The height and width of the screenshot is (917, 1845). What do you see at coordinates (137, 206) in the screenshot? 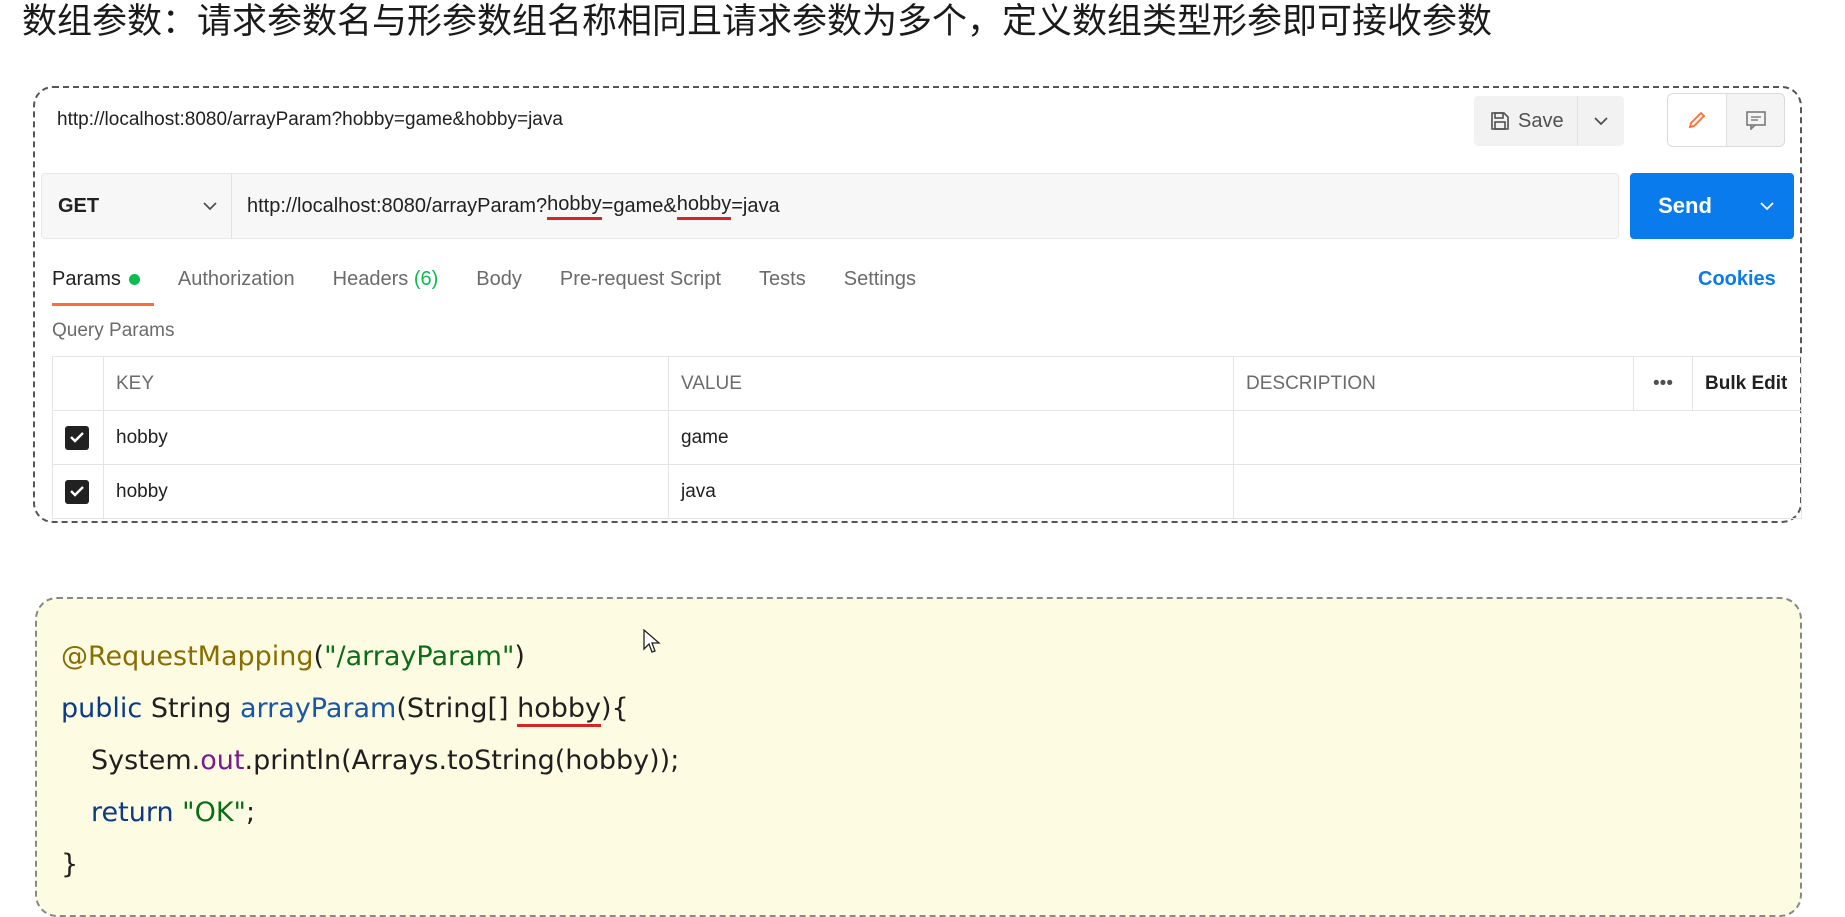
I see `method-select: GET` at bounding box center [137, 206].